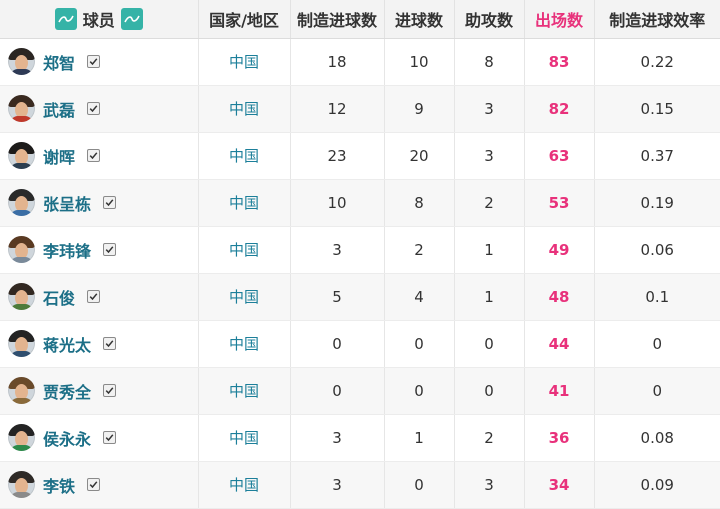 Image resolution: width=720 pixels, height=509 pixels. What do you see at coordinates (419, 250) in the screenshot?
I see `goals-cell: 2` at bounding box center [419, 250].